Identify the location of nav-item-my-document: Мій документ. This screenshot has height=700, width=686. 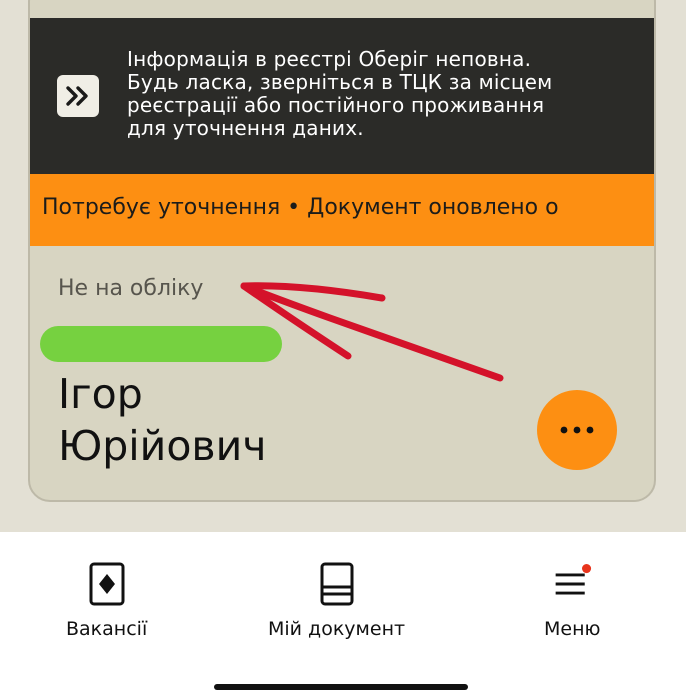
(336, 600).